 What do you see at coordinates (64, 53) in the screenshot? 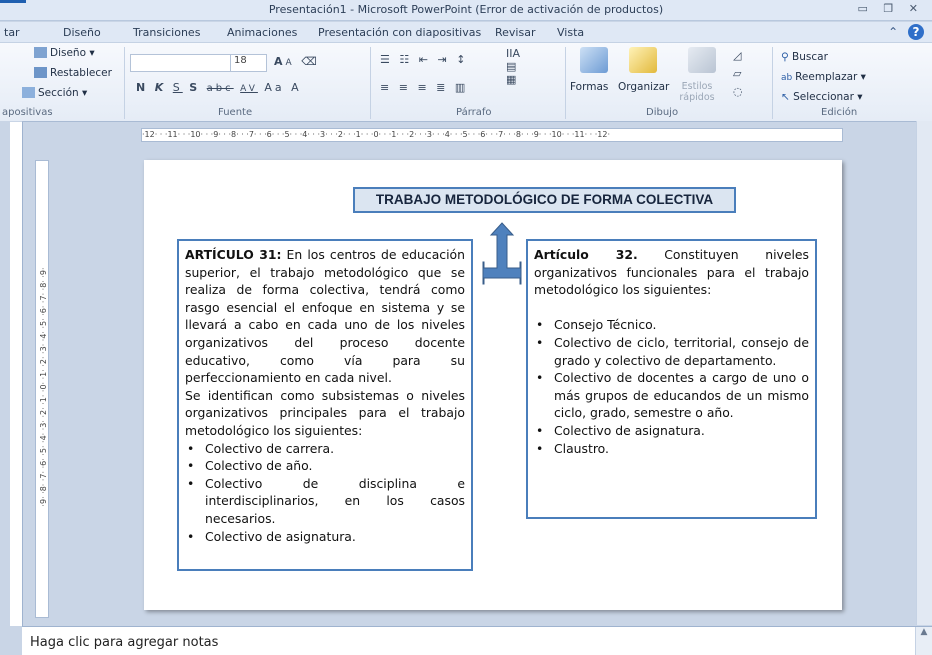
I see `layout-button: Diseño ▾` at bounding box center [64, 53].